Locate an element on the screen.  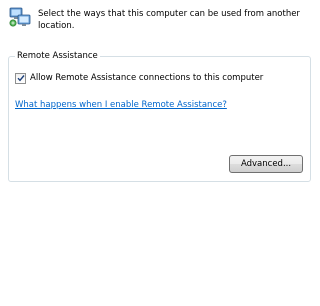
checkmark-icon is located at coordinates (20, 78).